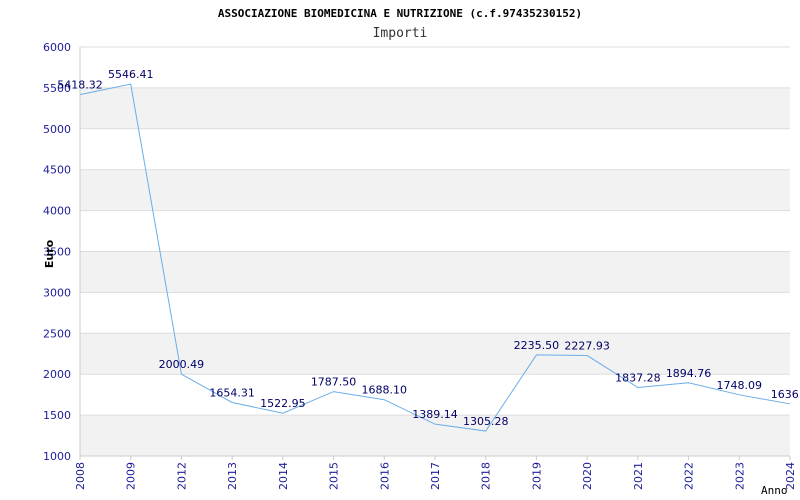 This screenshot has width=800, height=500. What do you see at coordinates (384, 476) in the screenshot?
I see `x-tick-label: 2016` at bounding box center [384, 476].